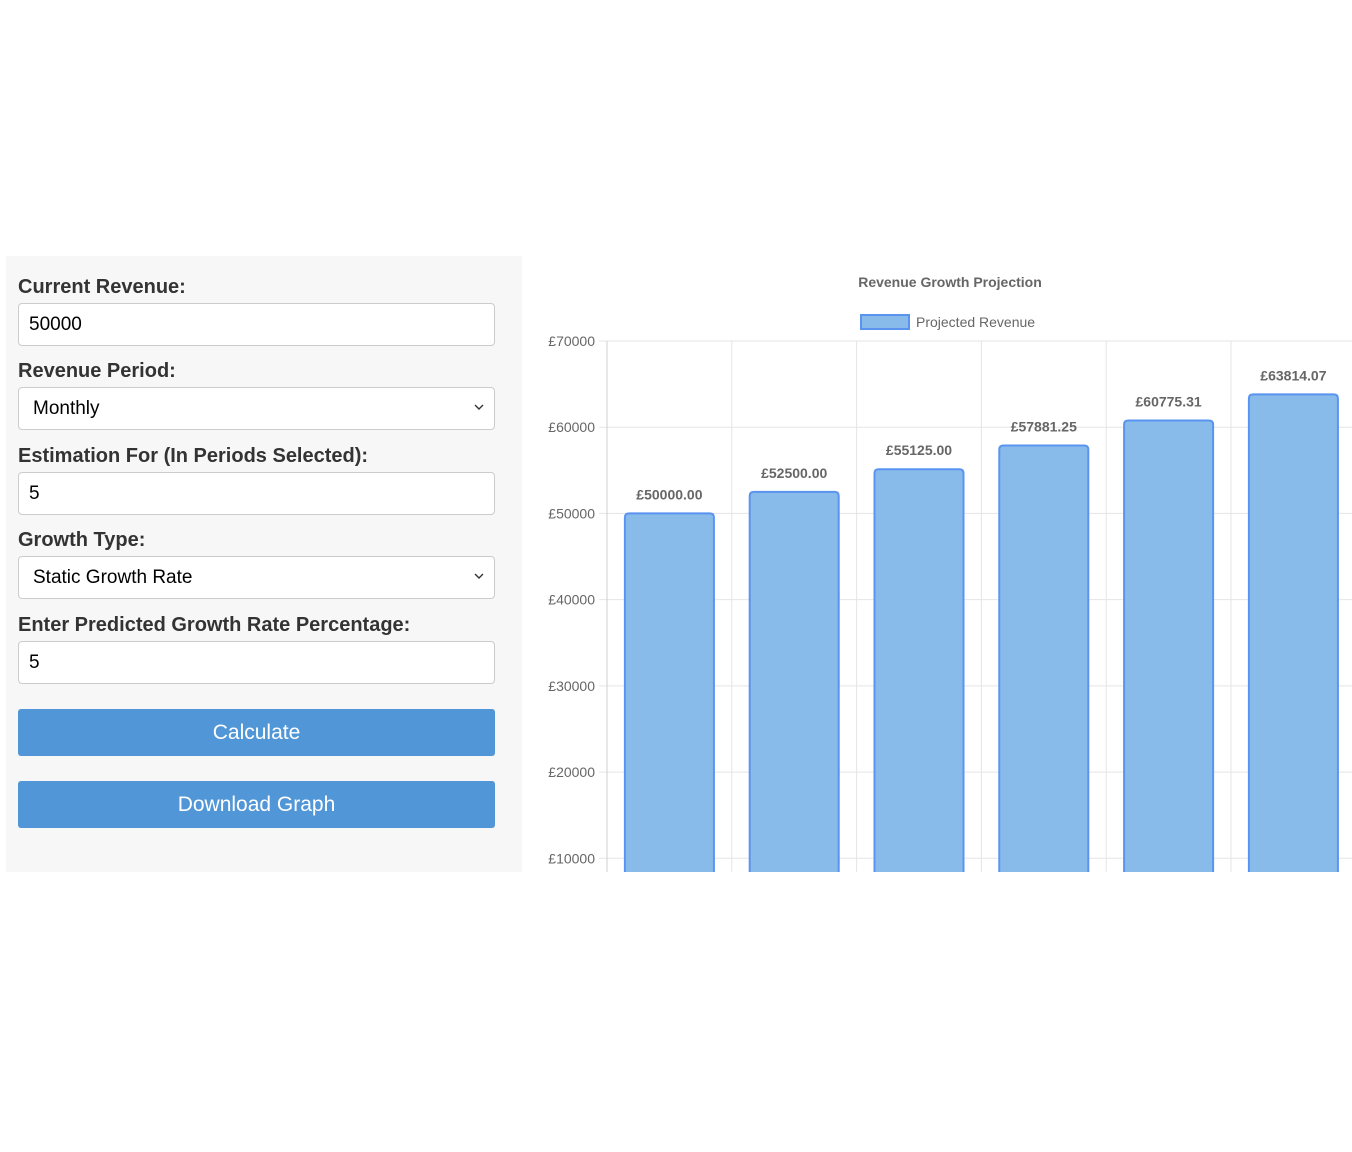 Image resolution: width=1352 pixels, height=1152 pixels. I want to click on calculate-button: Calculate, so click(256, 732).